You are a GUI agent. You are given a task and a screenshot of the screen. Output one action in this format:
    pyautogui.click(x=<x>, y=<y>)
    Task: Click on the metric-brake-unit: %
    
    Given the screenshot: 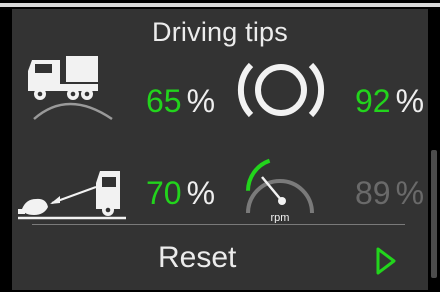 What is the action you would take?
    pyautogui.click(x=410, y=101)
    